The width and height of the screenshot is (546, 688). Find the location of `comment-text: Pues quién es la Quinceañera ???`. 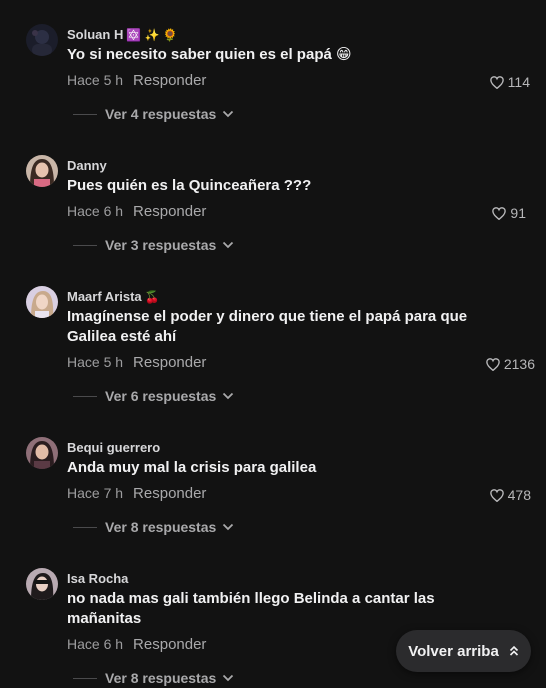

comment-text: Pues quién es la Quinceañera ??? is located at coordinates (189, 185).